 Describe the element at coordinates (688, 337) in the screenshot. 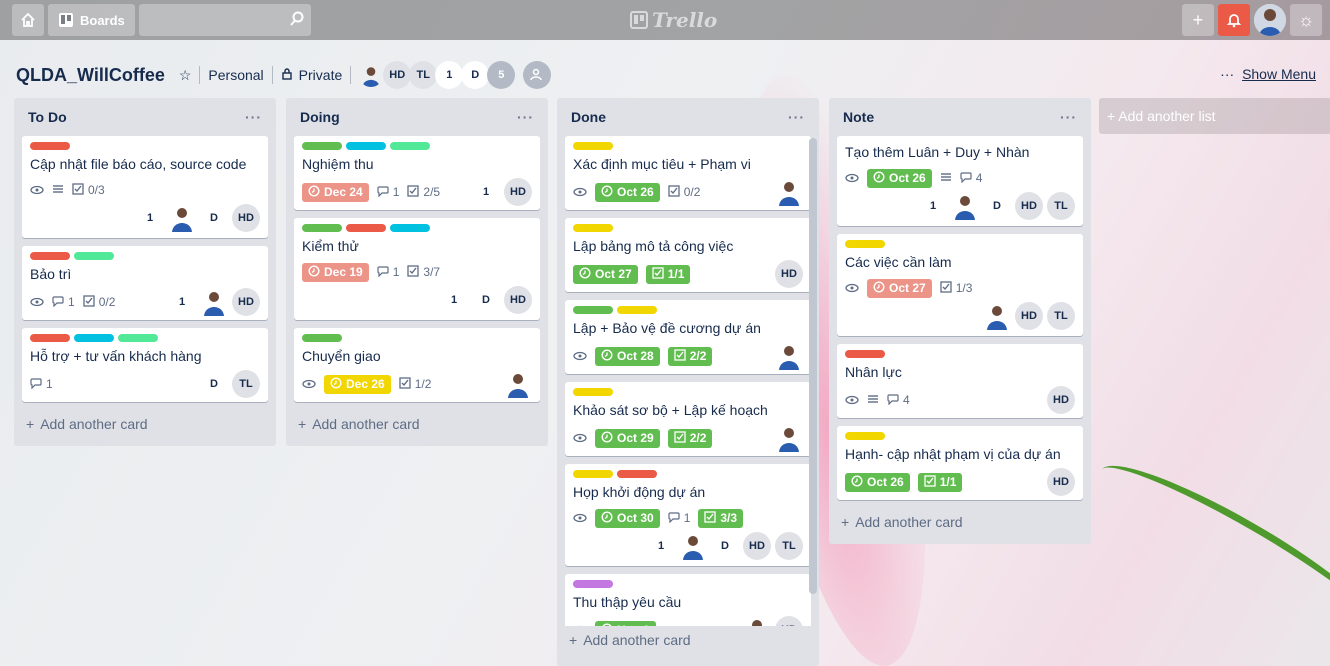

I see `card: Lập + Bảo vệ đề cương dự án Oct 28 2/2` at that location.